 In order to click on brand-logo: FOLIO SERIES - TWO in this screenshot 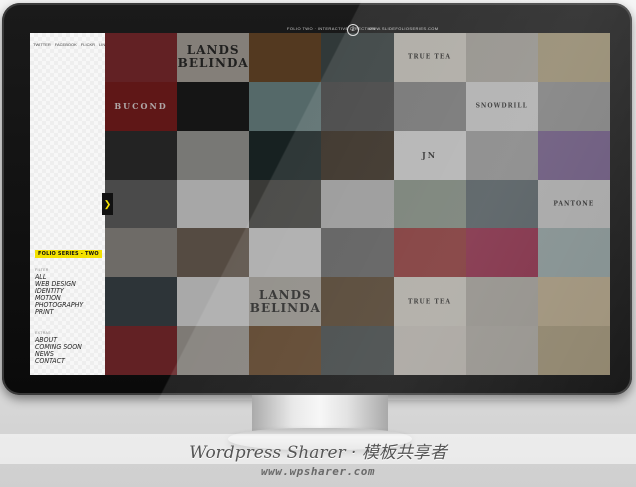, I will do `click(68, 254)`.